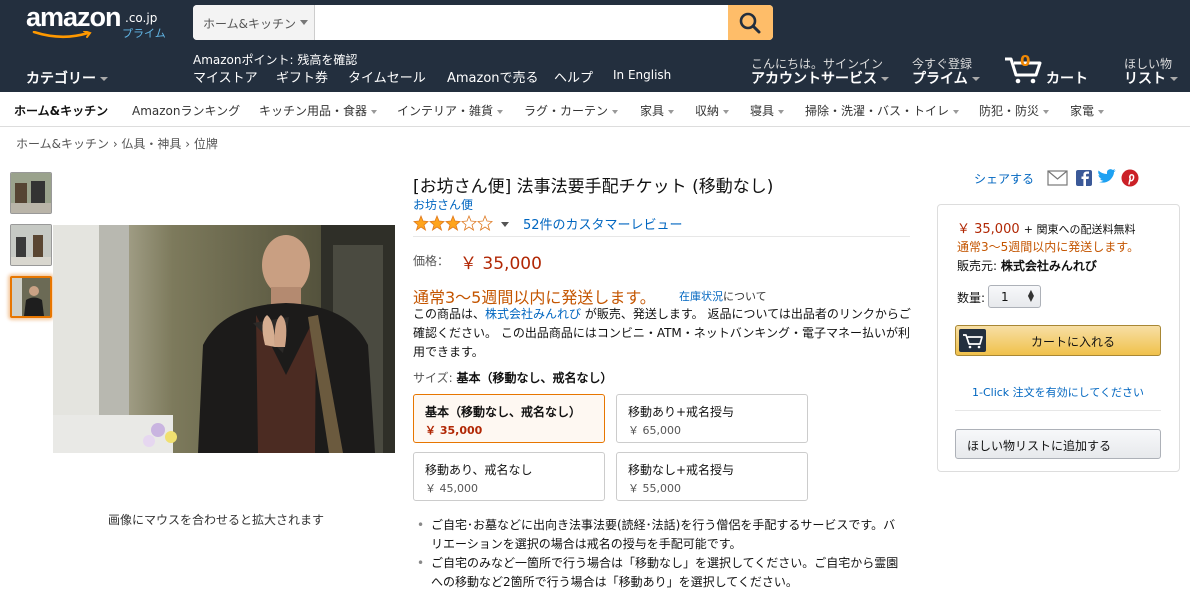  Describe the element at coordinates (431, 261) in the screenshot. I see `price-label: 価格：` at that location.